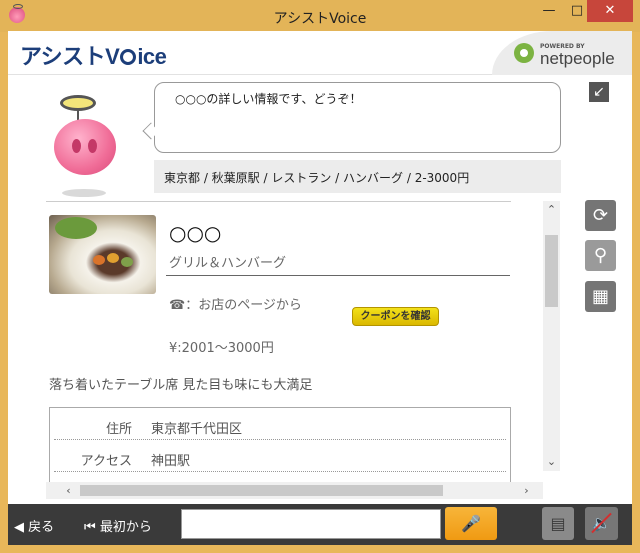 The image size is (640, 553). What do you see at coordinates (558, 523) in the screenshot?
I see `history-log-icon: ▤` at bounding box center [558, 523].